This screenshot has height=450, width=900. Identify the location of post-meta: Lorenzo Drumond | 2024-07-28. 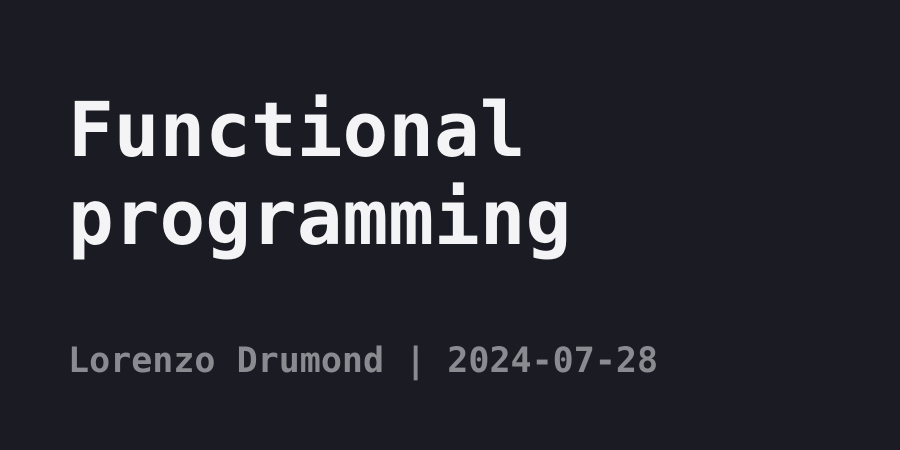
(363, 361).